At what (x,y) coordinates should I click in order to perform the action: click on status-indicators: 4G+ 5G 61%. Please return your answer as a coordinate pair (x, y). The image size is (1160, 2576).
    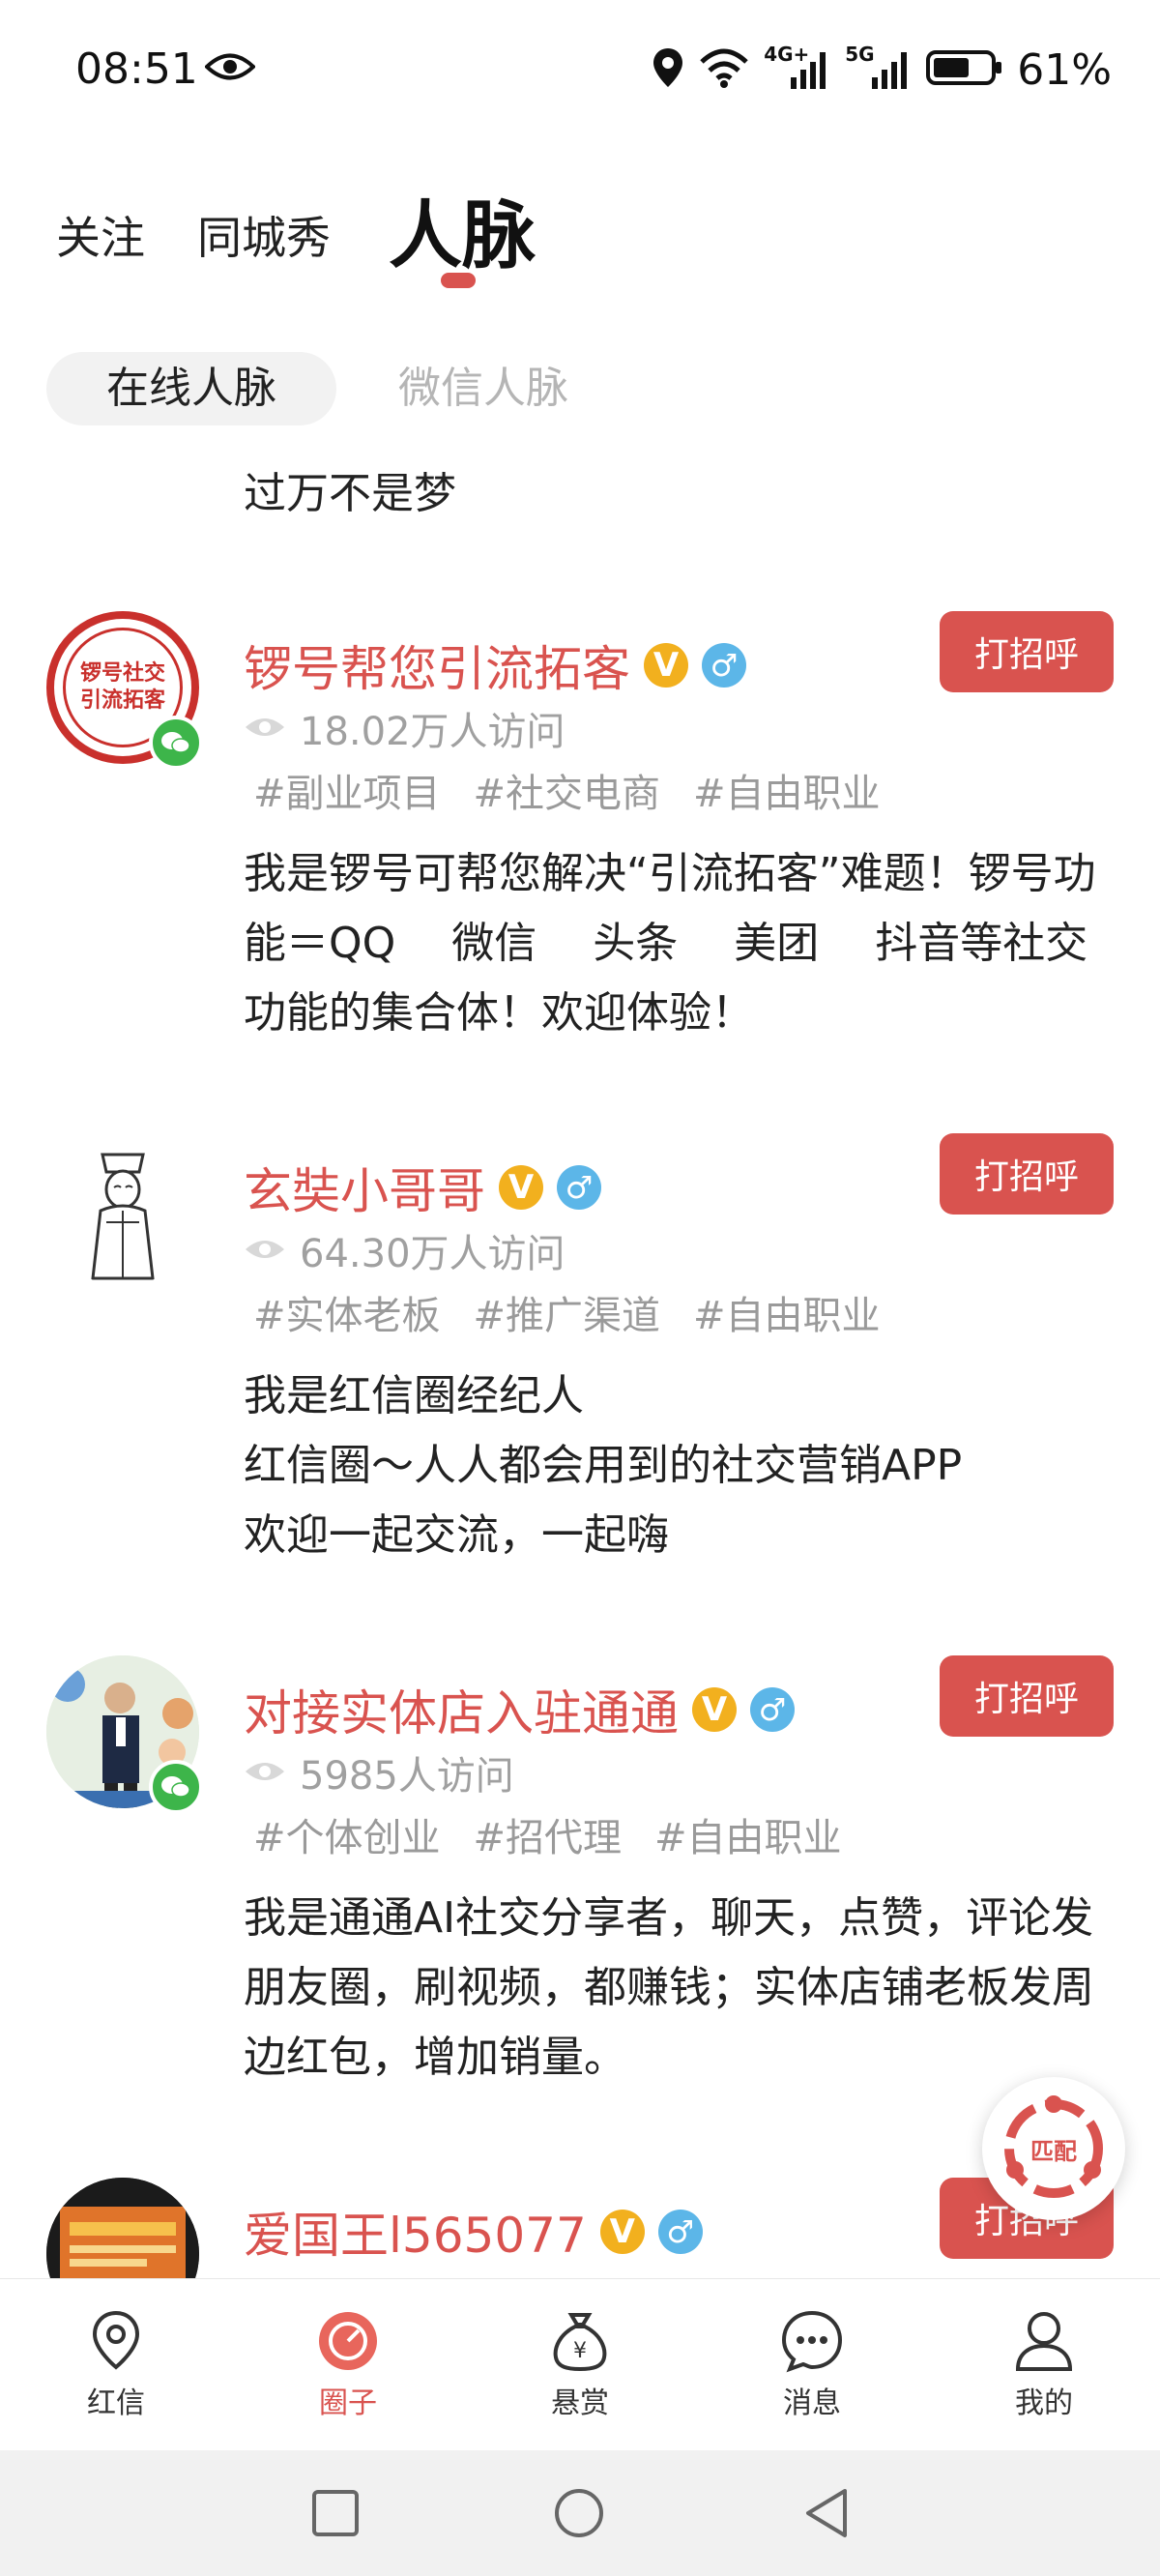
    Looking at the image, I should click on (882, 70).